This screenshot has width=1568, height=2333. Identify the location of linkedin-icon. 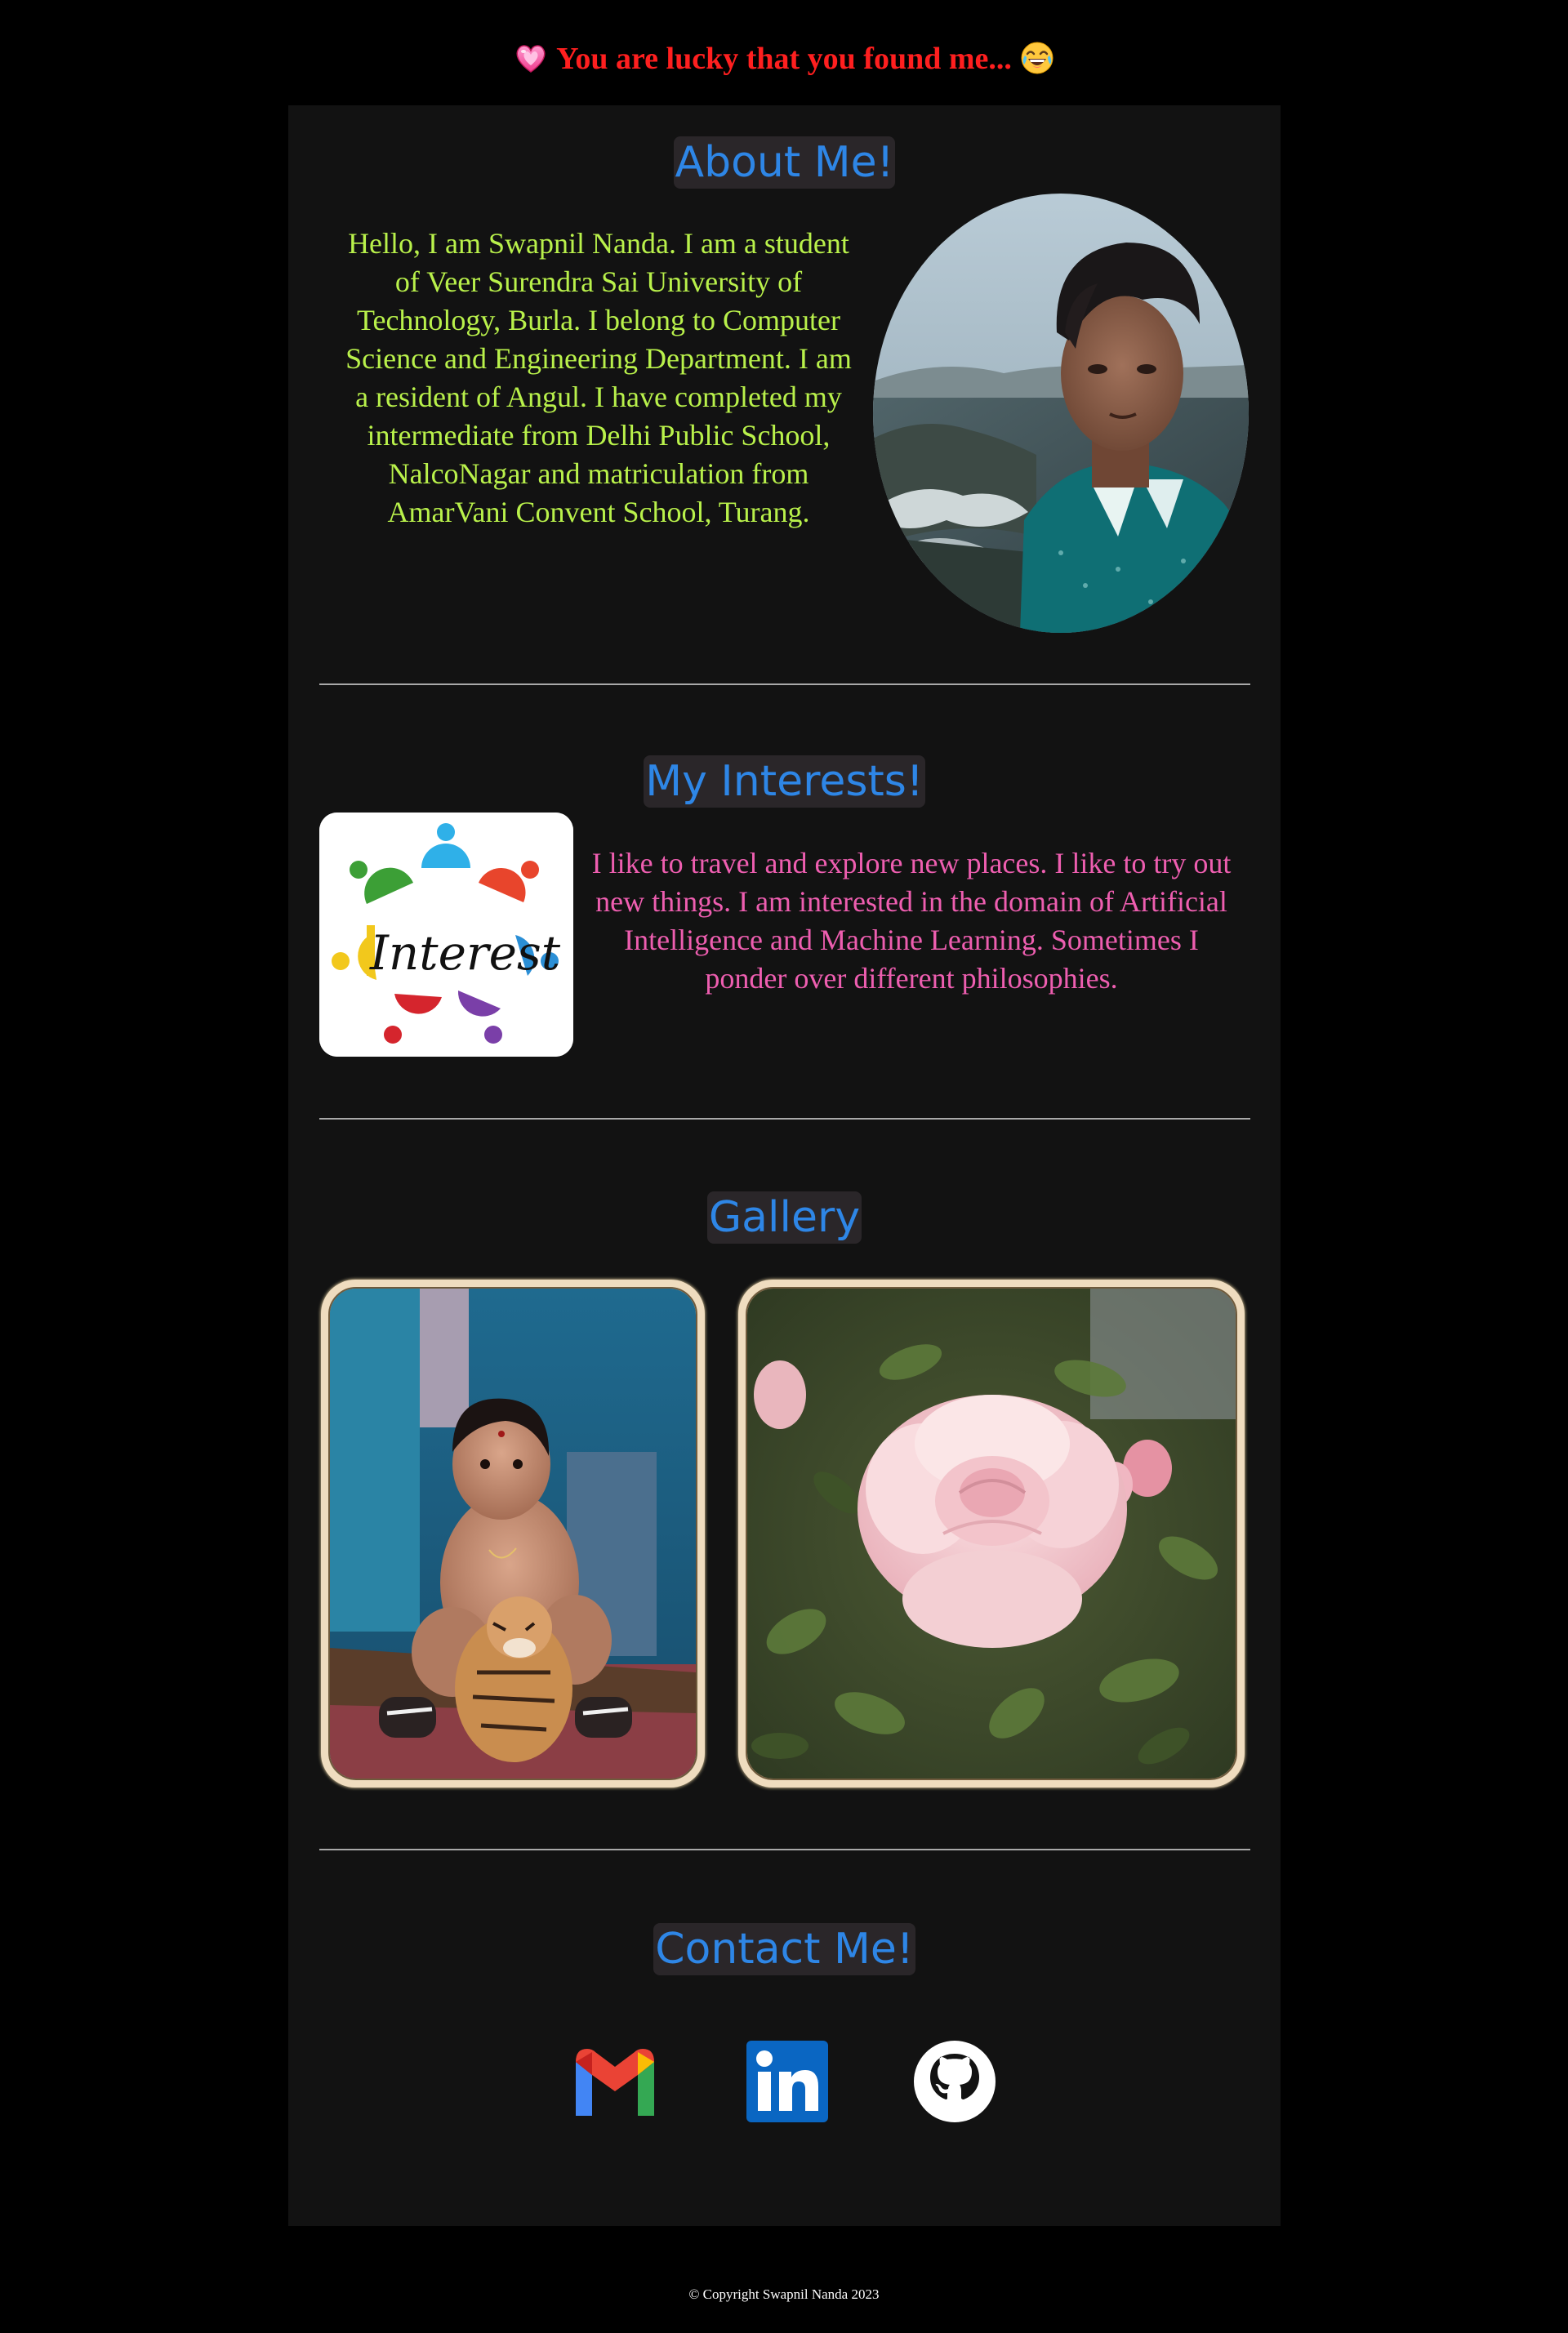
(787, 2081).